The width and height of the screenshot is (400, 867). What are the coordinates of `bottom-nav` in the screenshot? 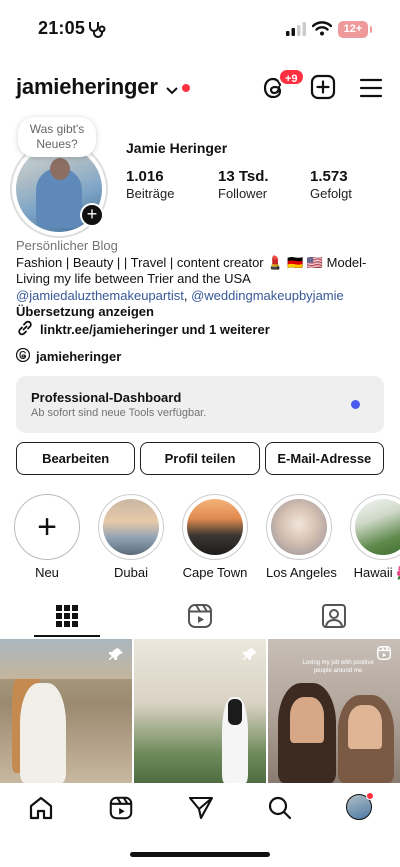 It's located at (200, 808).